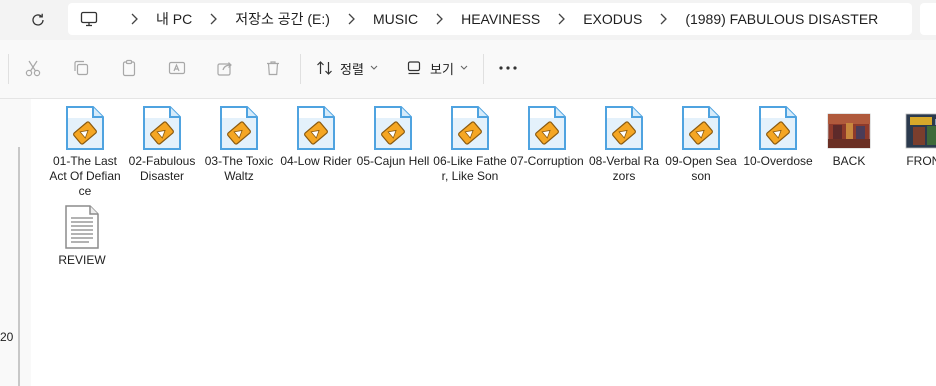 This screenshot has height=386, width=936. I want to click on file-item: 05-Cajun Hell, so click(393, 146).